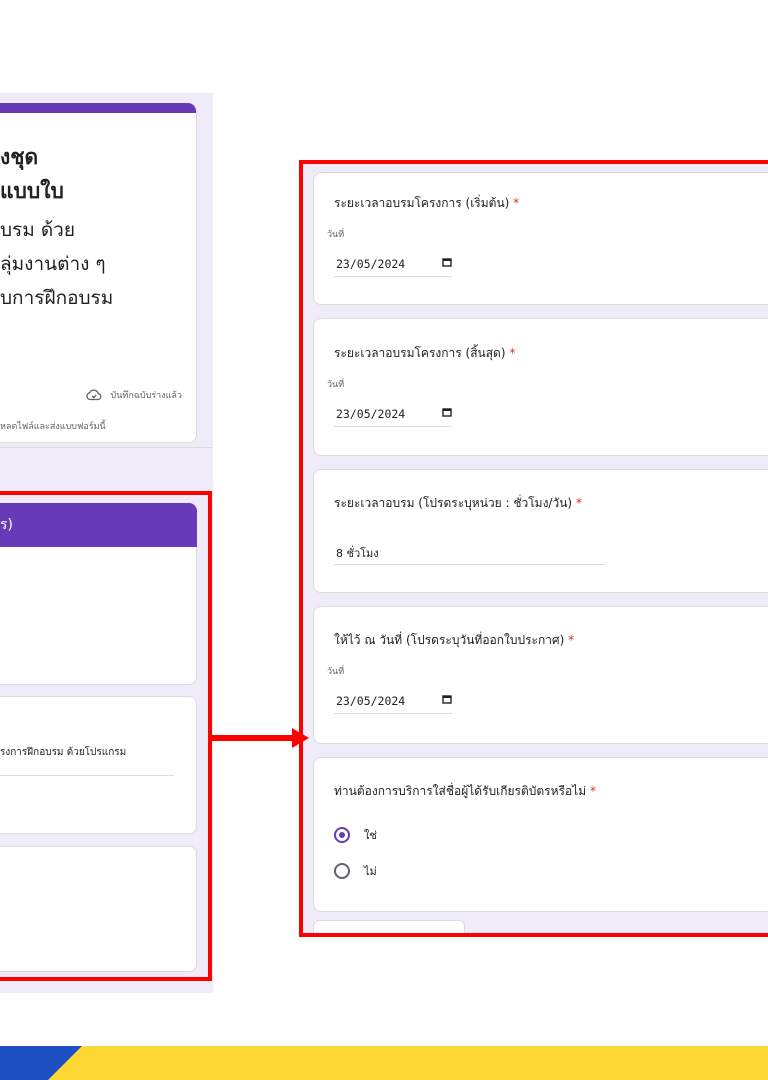 The width and height of the screenshot is (768, 1080). Describe the element at coordinates (53, 427) in the screenshot. I see `upload-notice: หลดไฟล์และส่งแบบฟอร์มนี้` at that location.